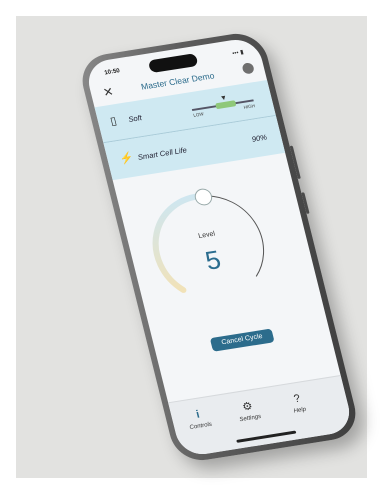 The image size is (382, 494). I want to click on status-indicators: ••• ▮, so click(238, 53).